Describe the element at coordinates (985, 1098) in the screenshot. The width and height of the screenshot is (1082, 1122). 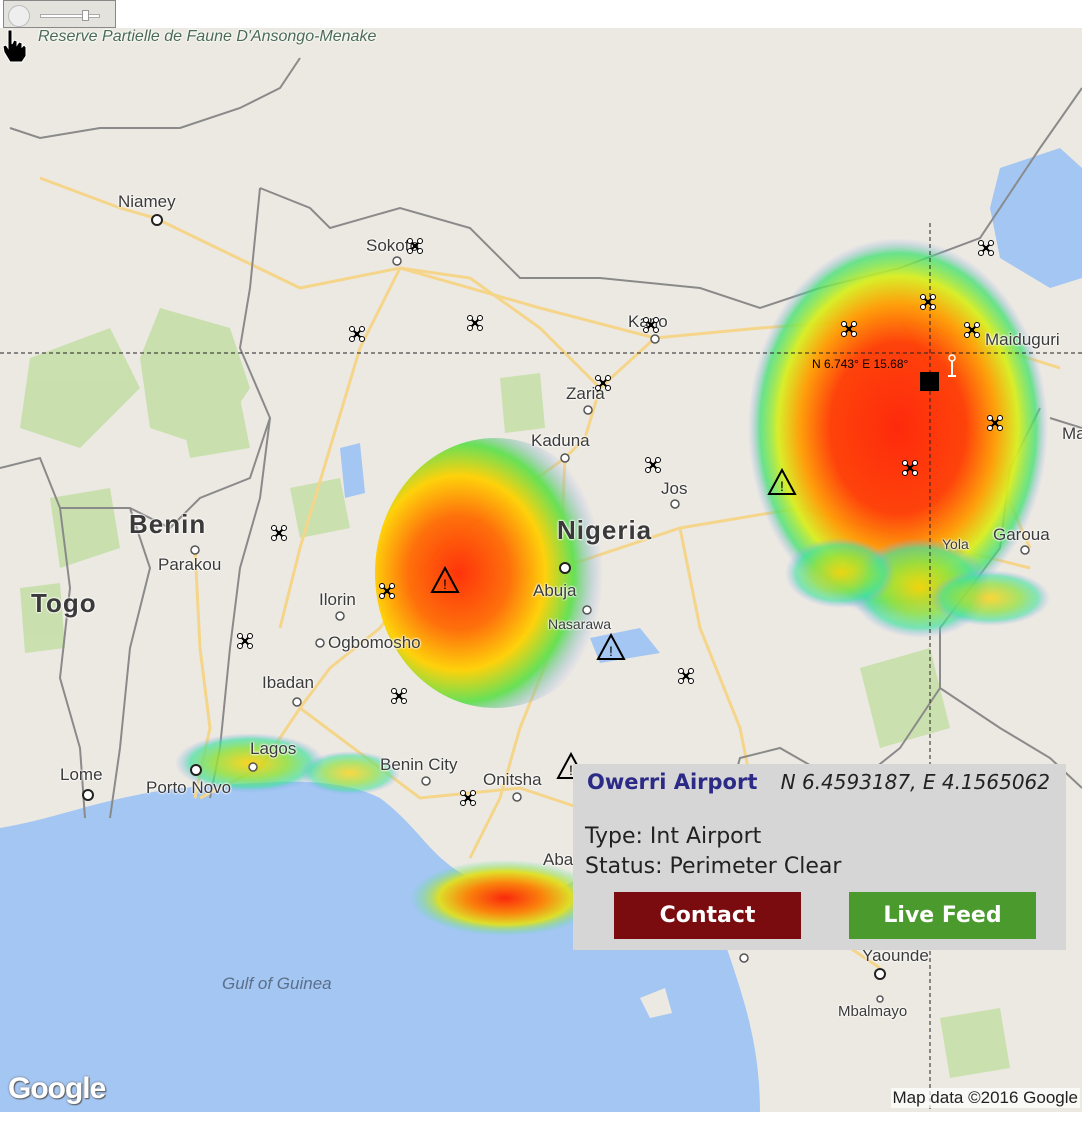
I see `map-attribution: Map data ©2016 Google` at that location.